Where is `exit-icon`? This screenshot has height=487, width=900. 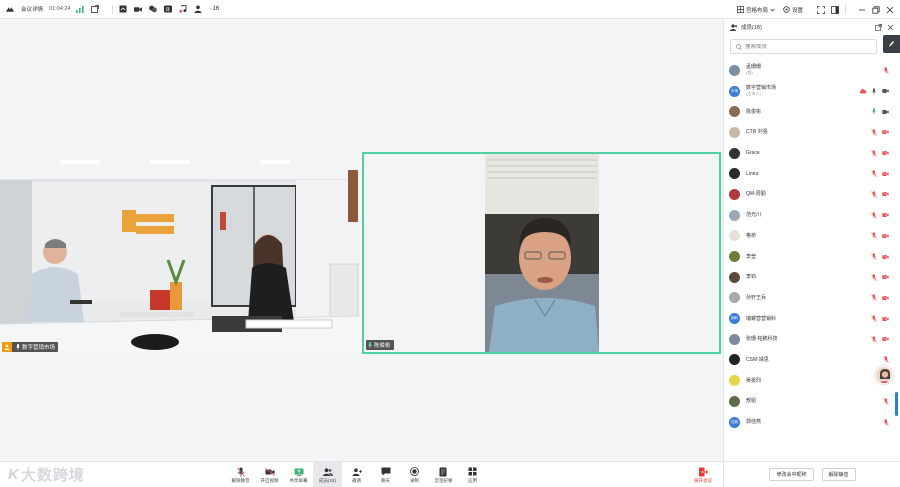 exit-icon is located at coordinates (703, 472).